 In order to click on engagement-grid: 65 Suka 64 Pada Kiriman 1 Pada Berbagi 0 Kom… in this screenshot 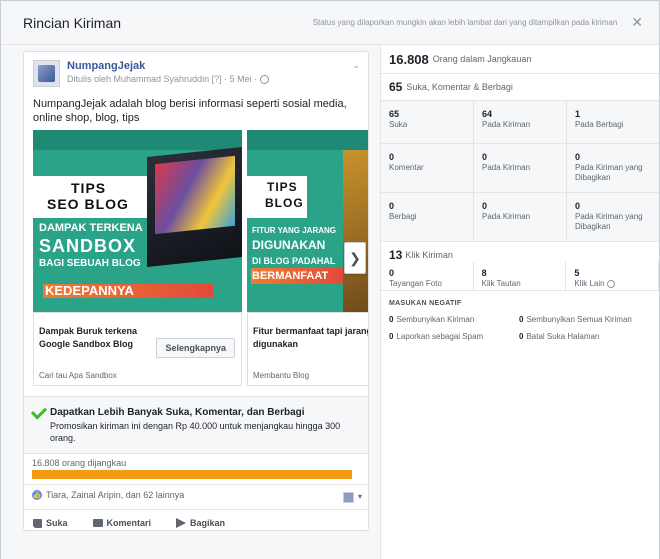, I will do `click(520, 171)`.